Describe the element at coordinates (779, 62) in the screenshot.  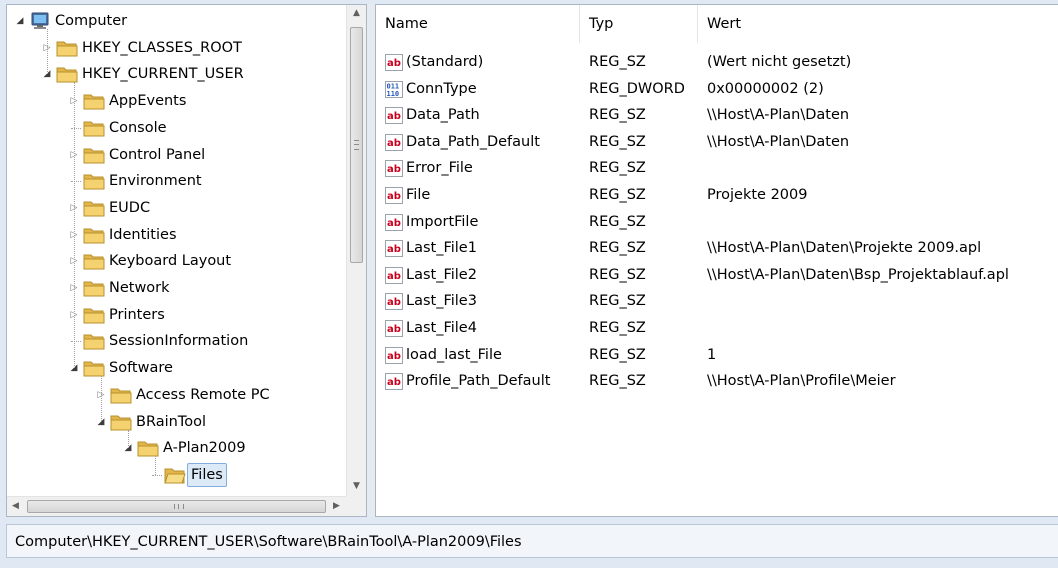
I see `value-data: (Wert nicht gesetzt)` at that location.